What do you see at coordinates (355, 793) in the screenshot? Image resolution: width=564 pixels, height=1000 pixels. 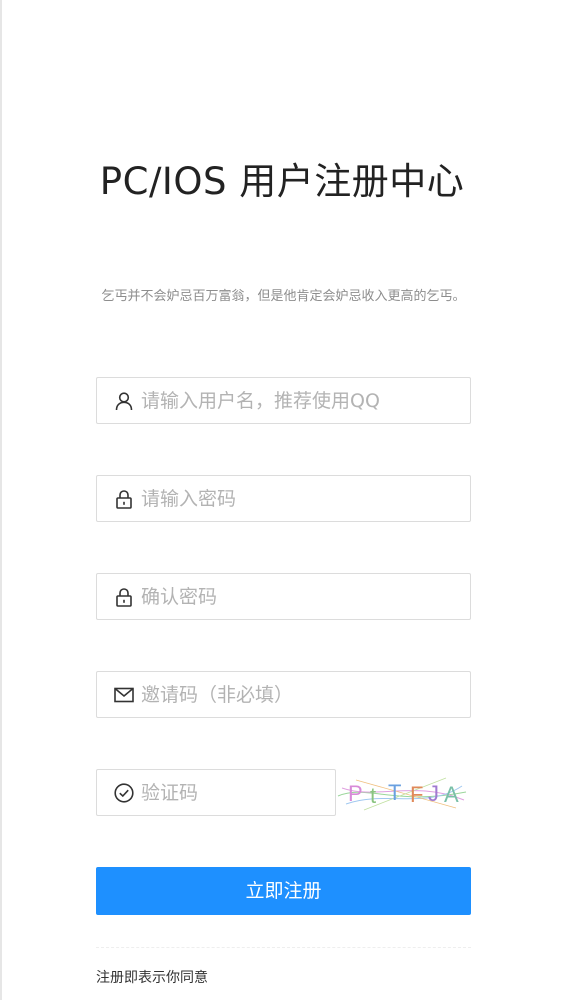 I see `svg-text: P` at bounding box center [355, 793].